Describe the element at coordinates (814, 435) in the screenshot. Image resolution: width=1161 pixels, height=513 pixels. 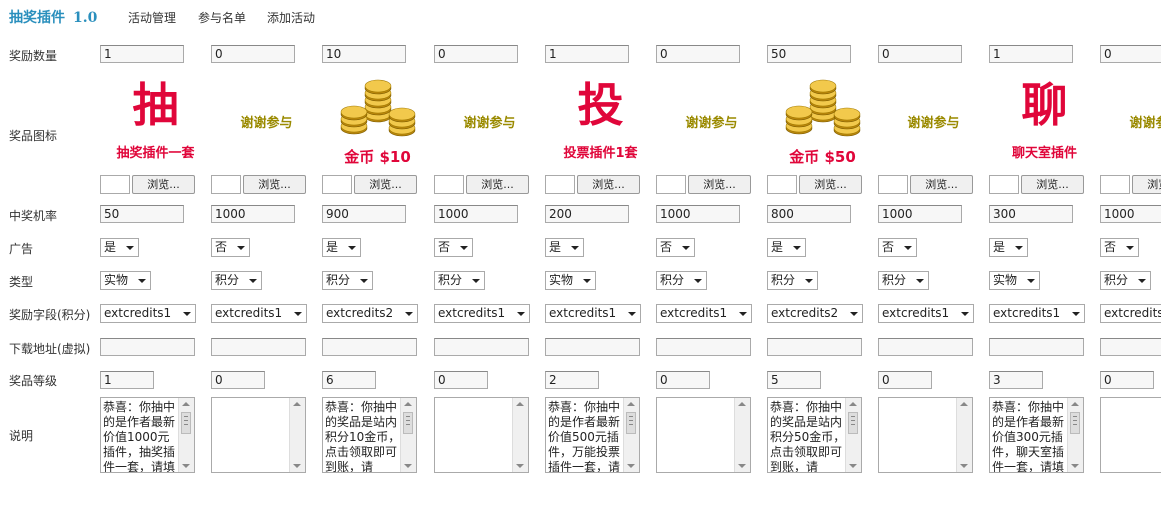
I see `description-textarea: 恭喜：你抽中的奖品是站内积分50金币，点击领取即可到账，请` at that location.